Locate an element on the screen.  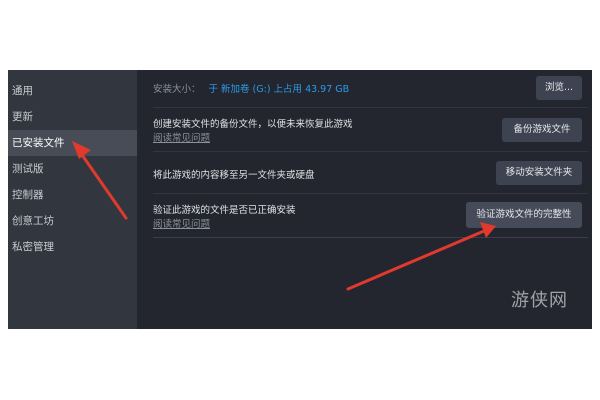
backup-row: 创建安装文件的备份文件，以便未来恢复此游戏 阅读常见问题 备份游戏文件 is located at coordinates (370, 130).